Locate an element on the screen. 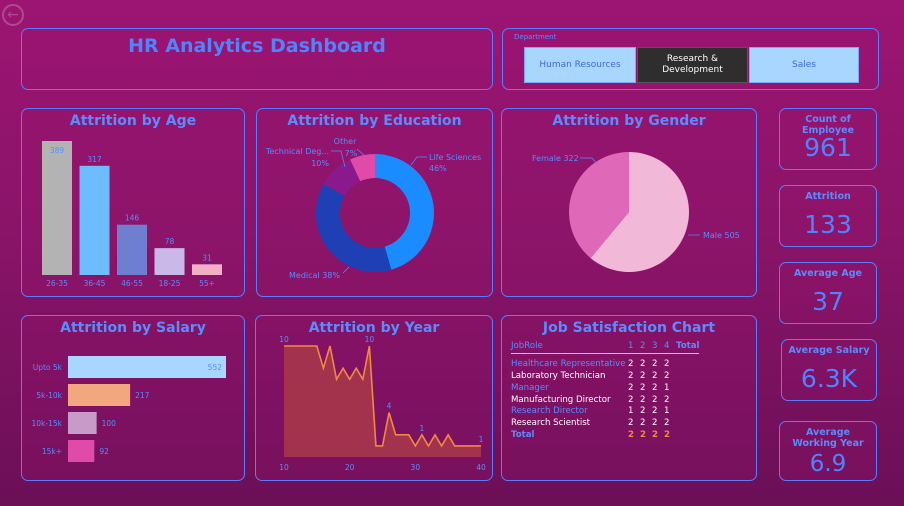 Image resolution: width=904 pixels, height=506 pixels. kpi-label: Average Working Year is located at coordinates (828, 438).